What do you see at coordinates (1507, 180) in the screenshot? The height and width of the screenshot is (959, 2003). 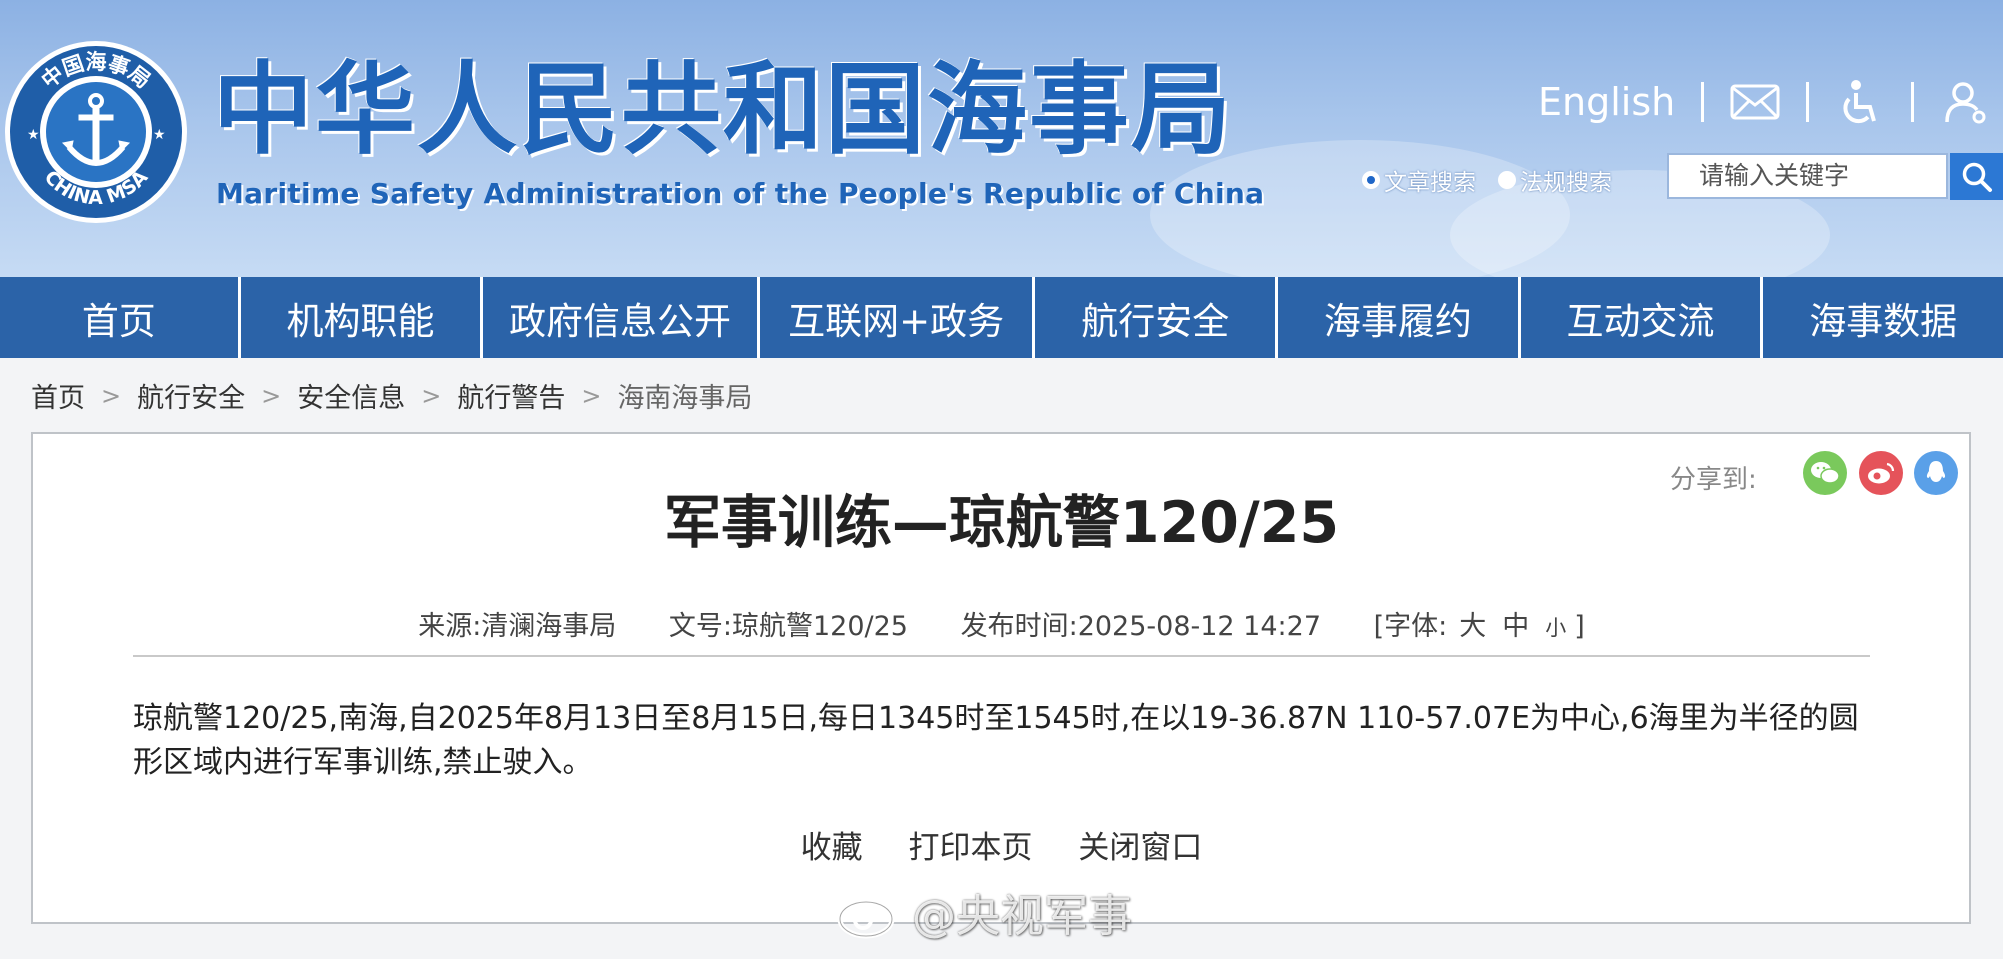 I see `regulation-search-radio` at bounding box center [1507, 180].